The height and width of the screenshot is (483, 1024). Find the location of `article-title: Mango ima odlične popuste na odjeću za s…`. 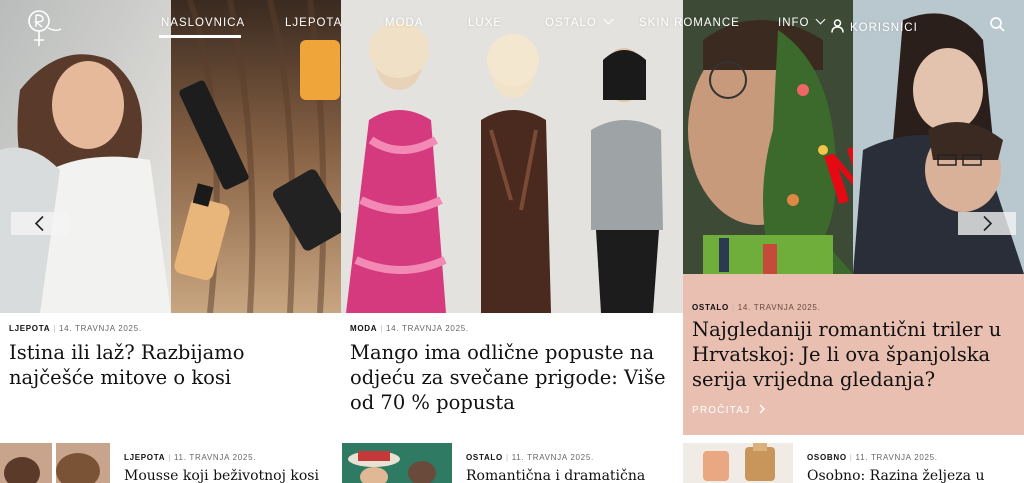

article-title: Mango ima odlične popuste na odjeću za s… is located at coordinates (510, 377).